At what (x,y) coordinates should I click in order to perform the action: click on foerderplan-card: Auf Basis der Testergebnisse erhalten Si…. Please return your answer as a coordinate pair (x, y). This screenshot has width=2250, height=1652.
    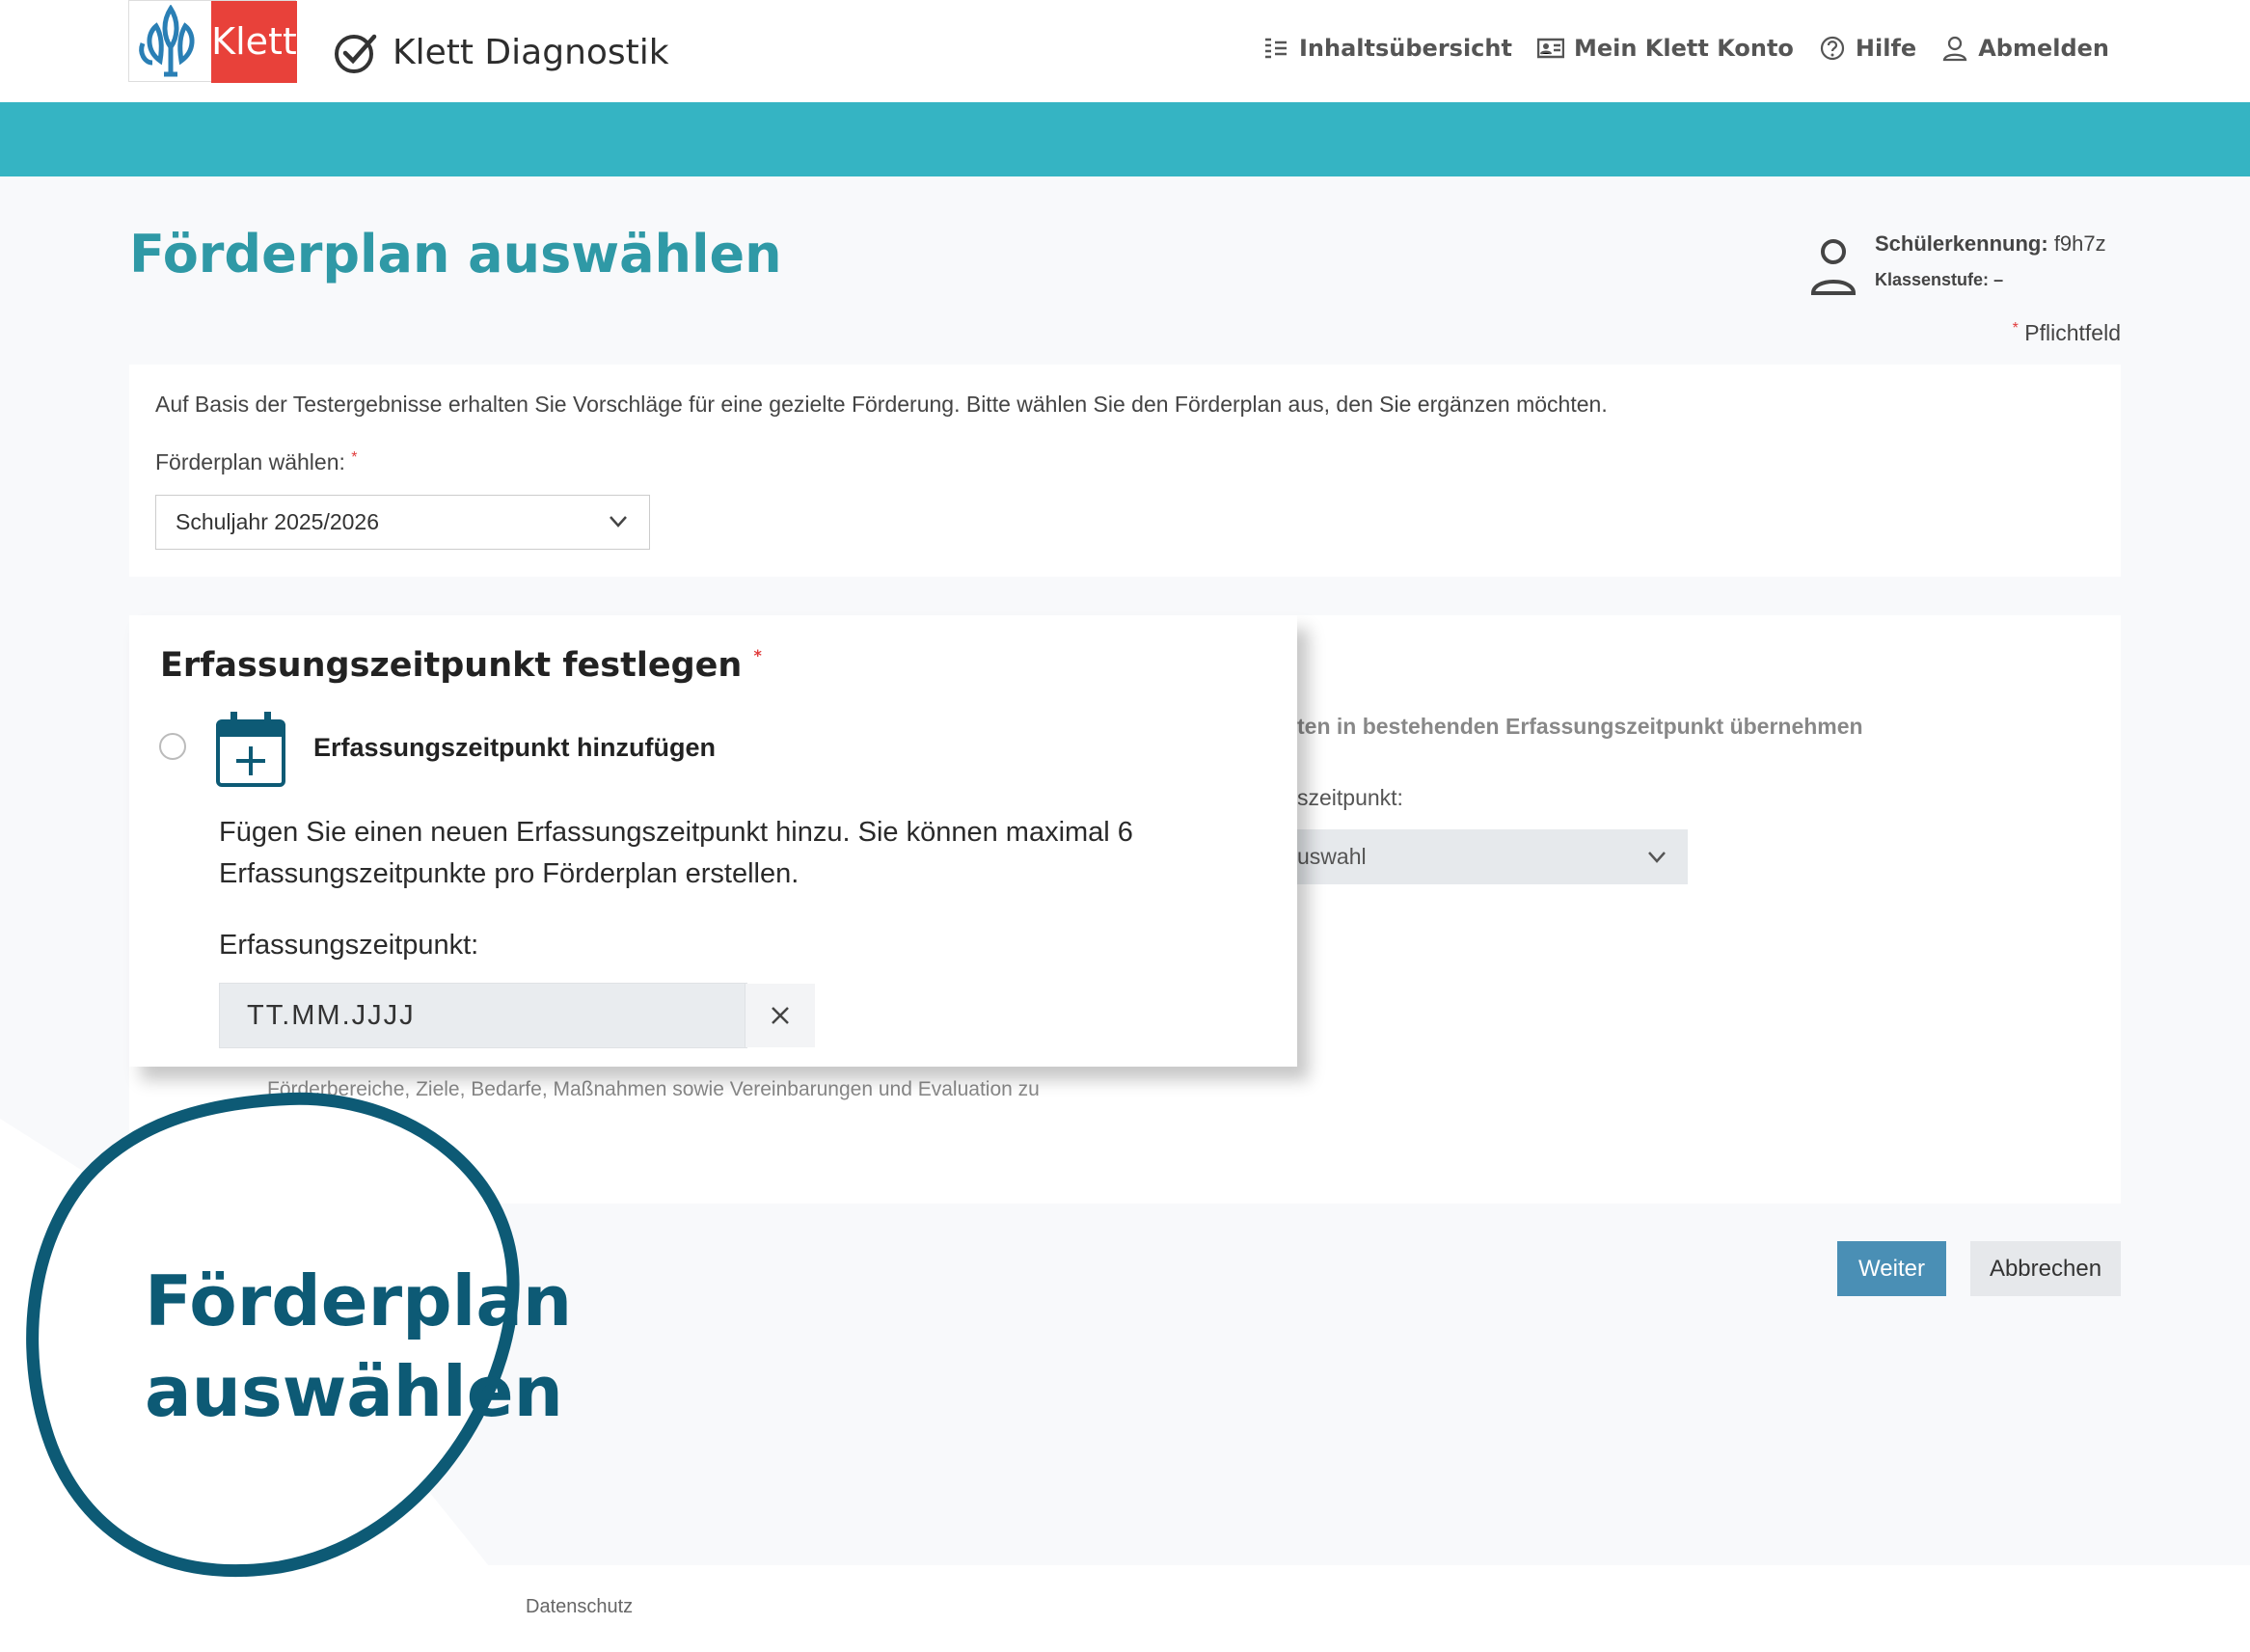
    Looking at the image, I should click on (1125, 471).